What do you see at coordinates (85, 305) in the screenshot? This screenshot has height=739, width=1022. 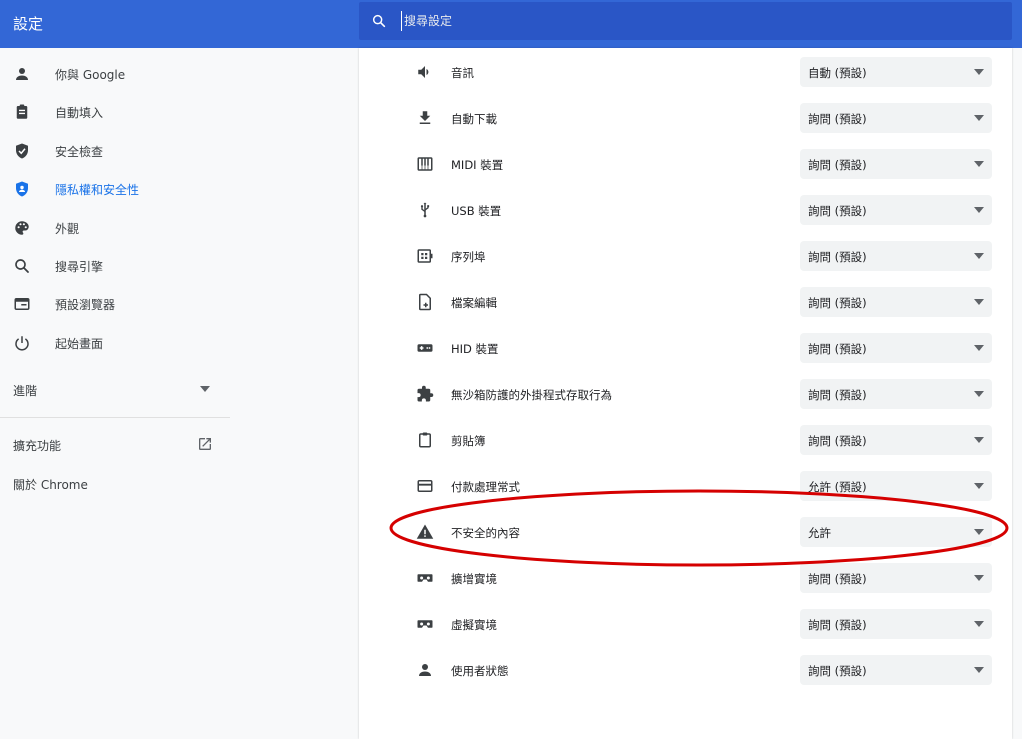 I see `sidebar-item-label: 預設瀏覽器` at bounding box center [85, 305].